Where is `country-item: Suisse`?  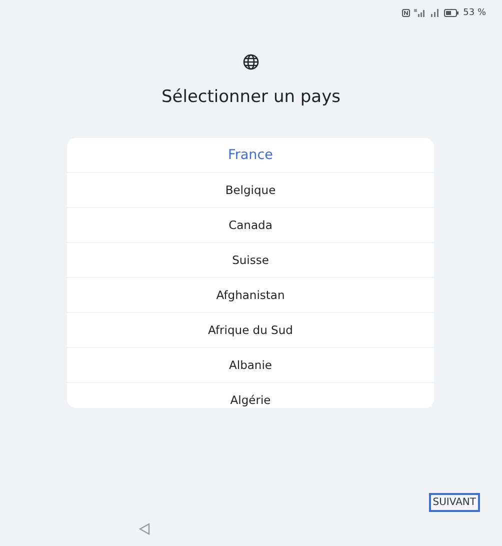
country-item: Suisse is located at coordinates (250, 260).